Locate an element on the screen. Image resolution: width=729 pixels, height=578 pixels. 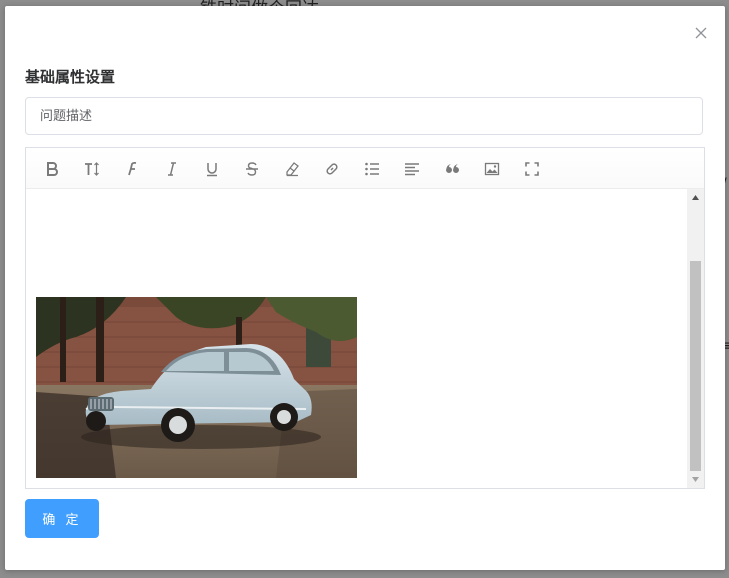
font-button is located at coordinates (132, 169).